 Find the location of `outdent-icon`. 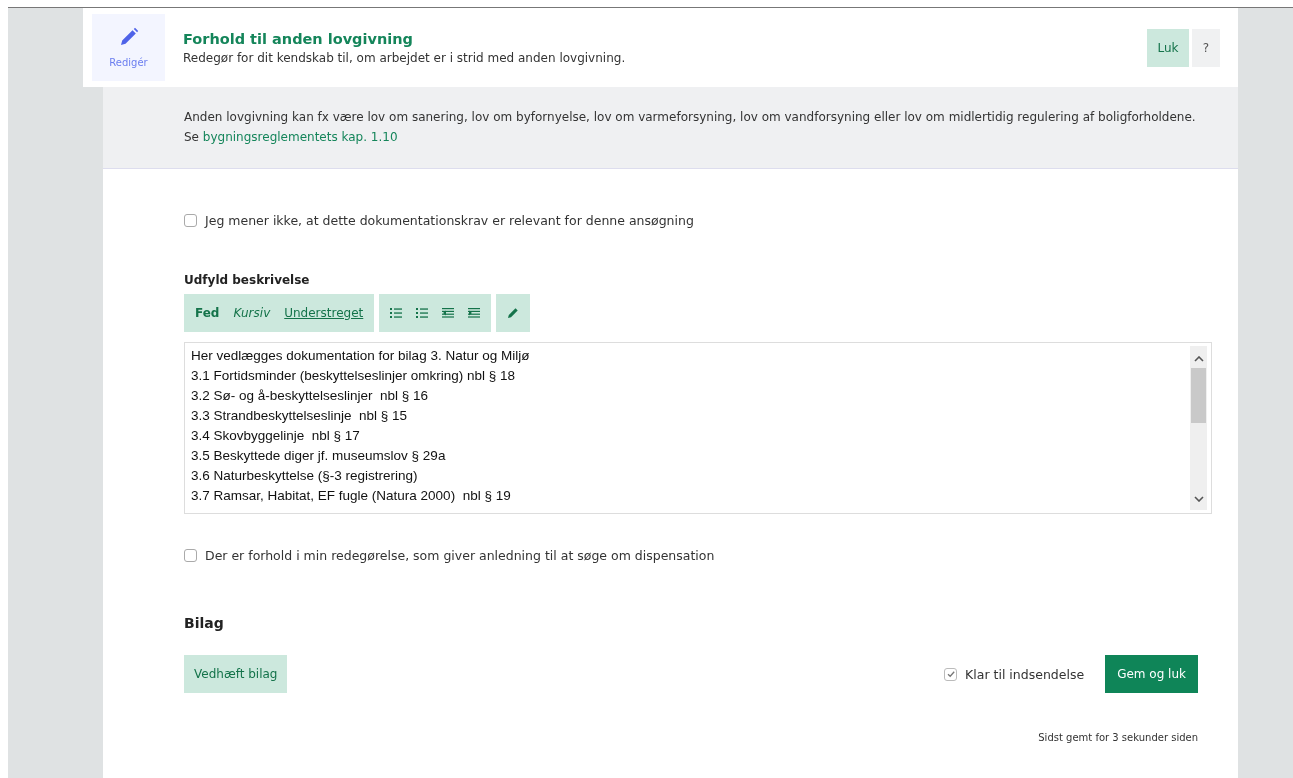

outdent-icon is located at coordinates (448, 313).